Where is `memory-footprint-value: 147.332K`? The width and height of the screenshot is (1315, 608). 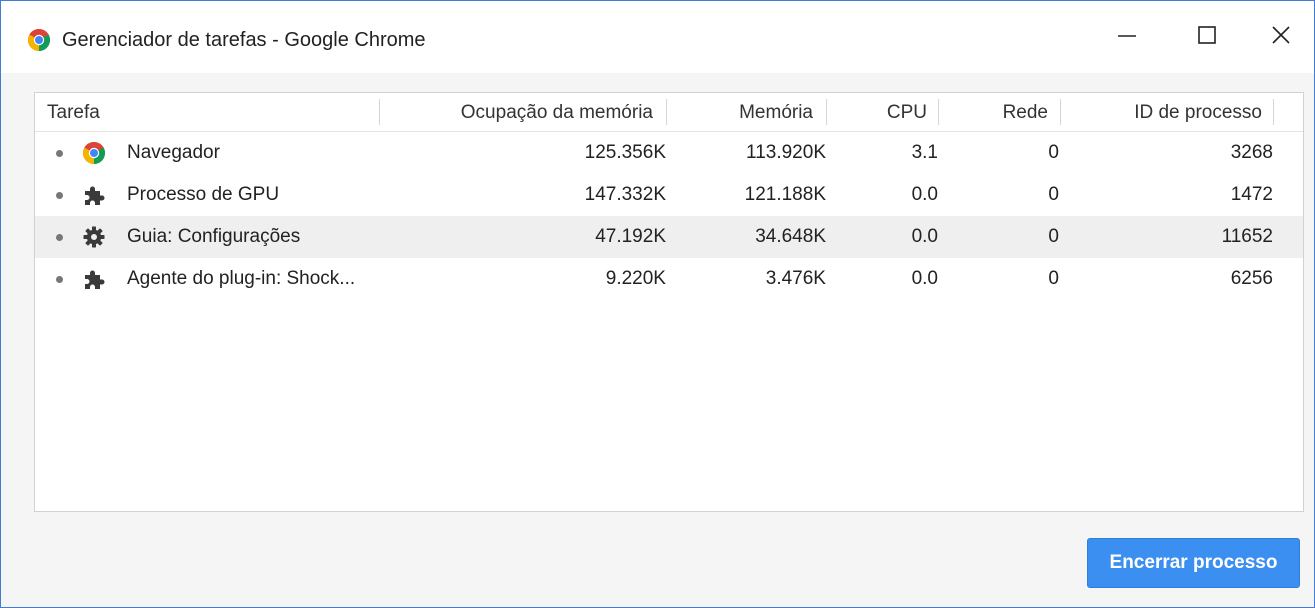
memory-footprint-value: 147.332K is located at coordinates (625, 194).